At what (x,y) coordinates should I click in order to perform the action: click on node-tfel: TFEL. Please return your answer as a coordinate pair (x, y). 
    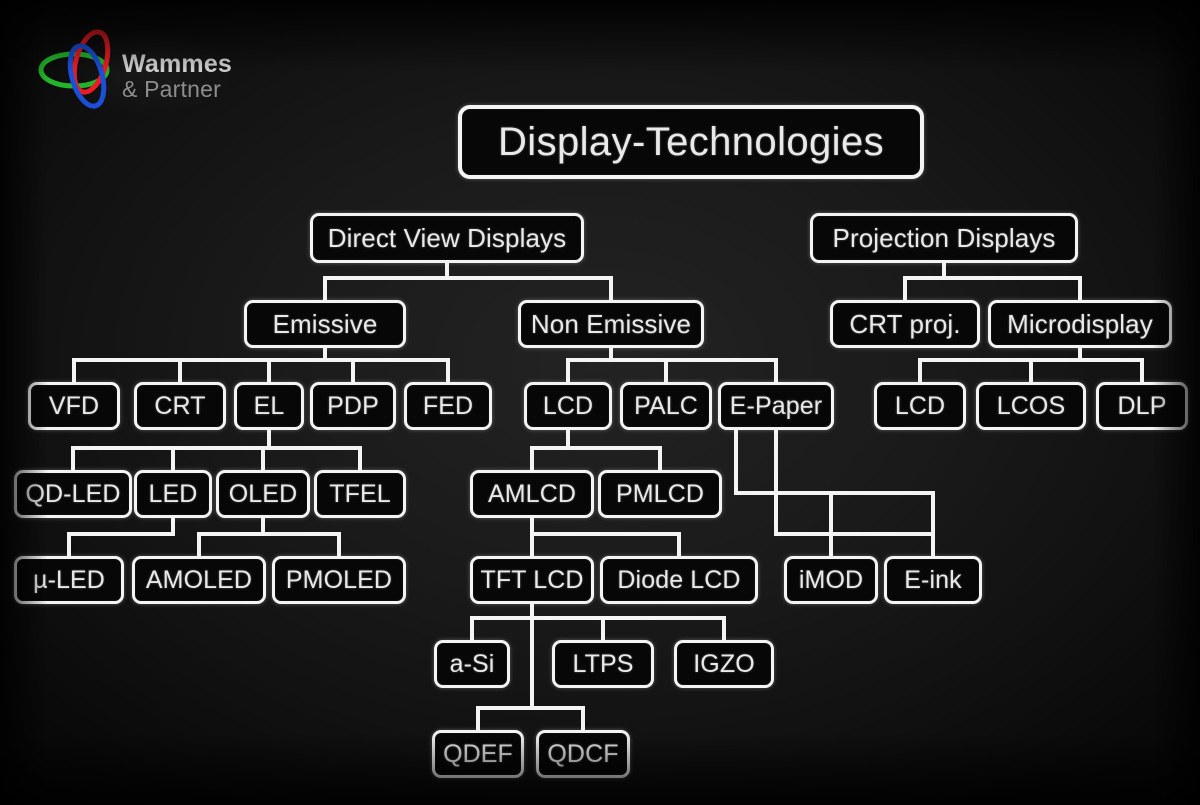
    Looking at the image, I should click on (360, 494).